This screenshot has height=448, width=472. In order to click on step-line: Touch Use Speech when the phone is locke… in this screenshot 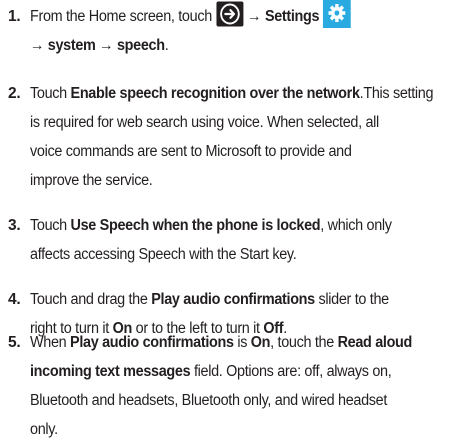, I will do `click(234, 225)`.